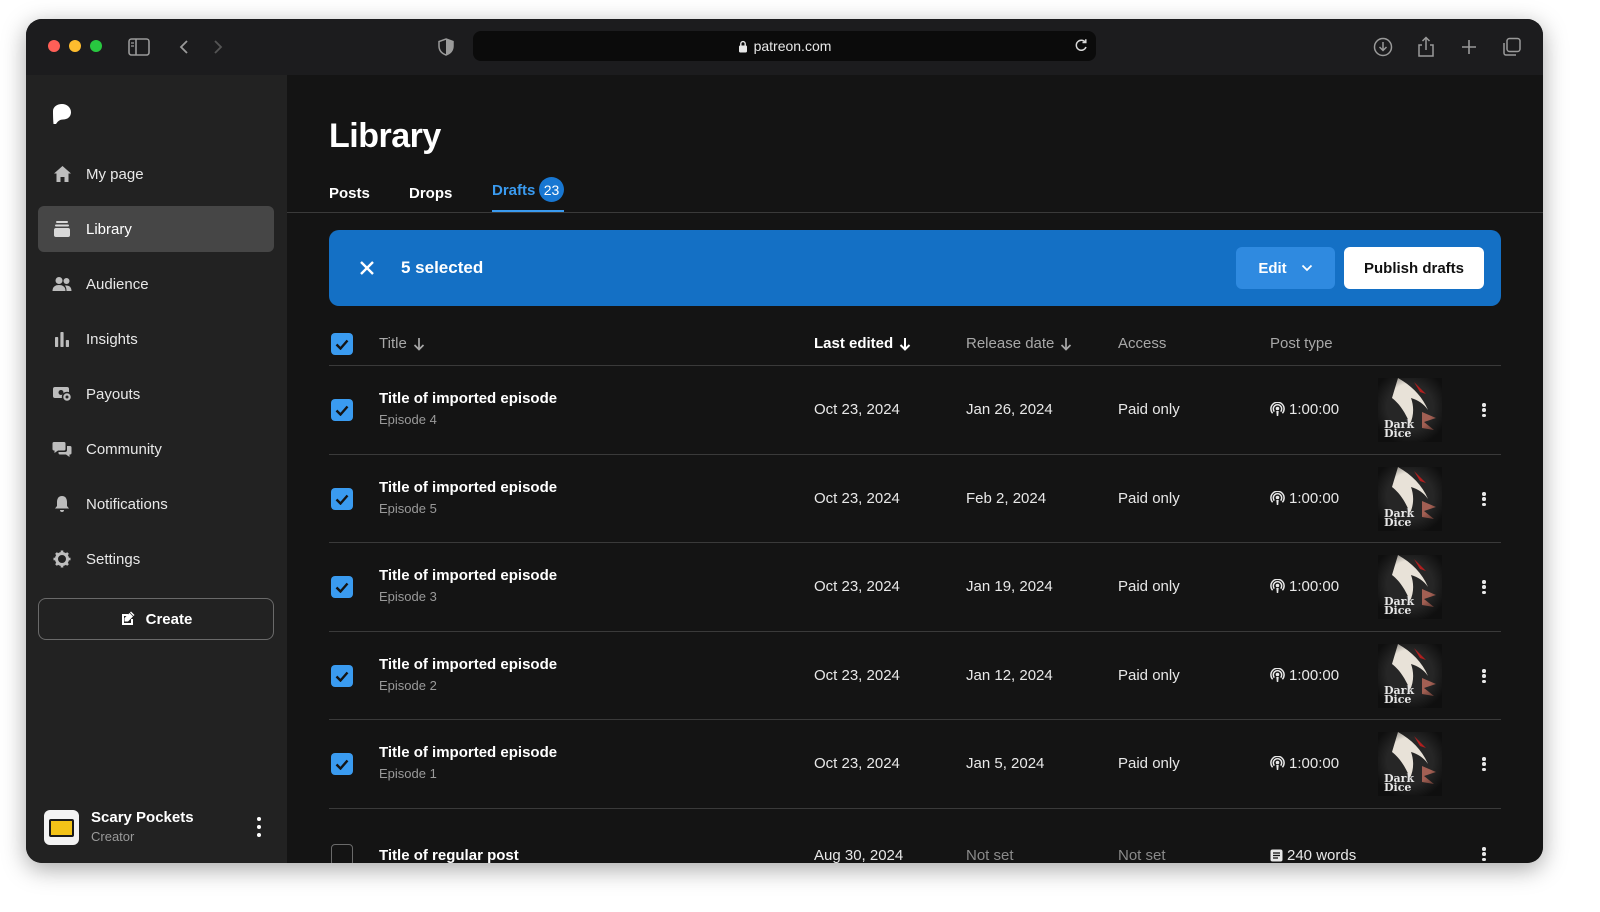  What do you see at coordinates (1426, 47) in the screenshot?
I see `share-icon` at bounding box center [1426, 47].